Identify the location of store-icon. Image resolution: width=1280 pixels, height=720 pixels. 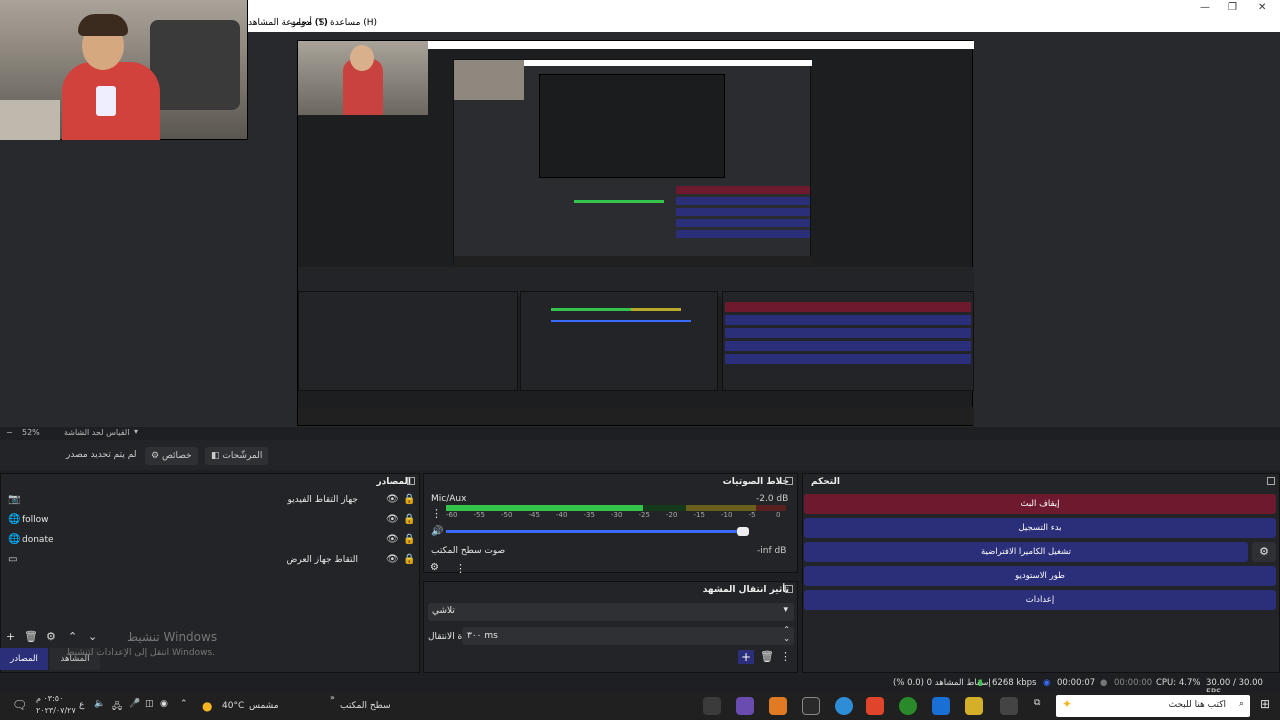
(1009, 706).